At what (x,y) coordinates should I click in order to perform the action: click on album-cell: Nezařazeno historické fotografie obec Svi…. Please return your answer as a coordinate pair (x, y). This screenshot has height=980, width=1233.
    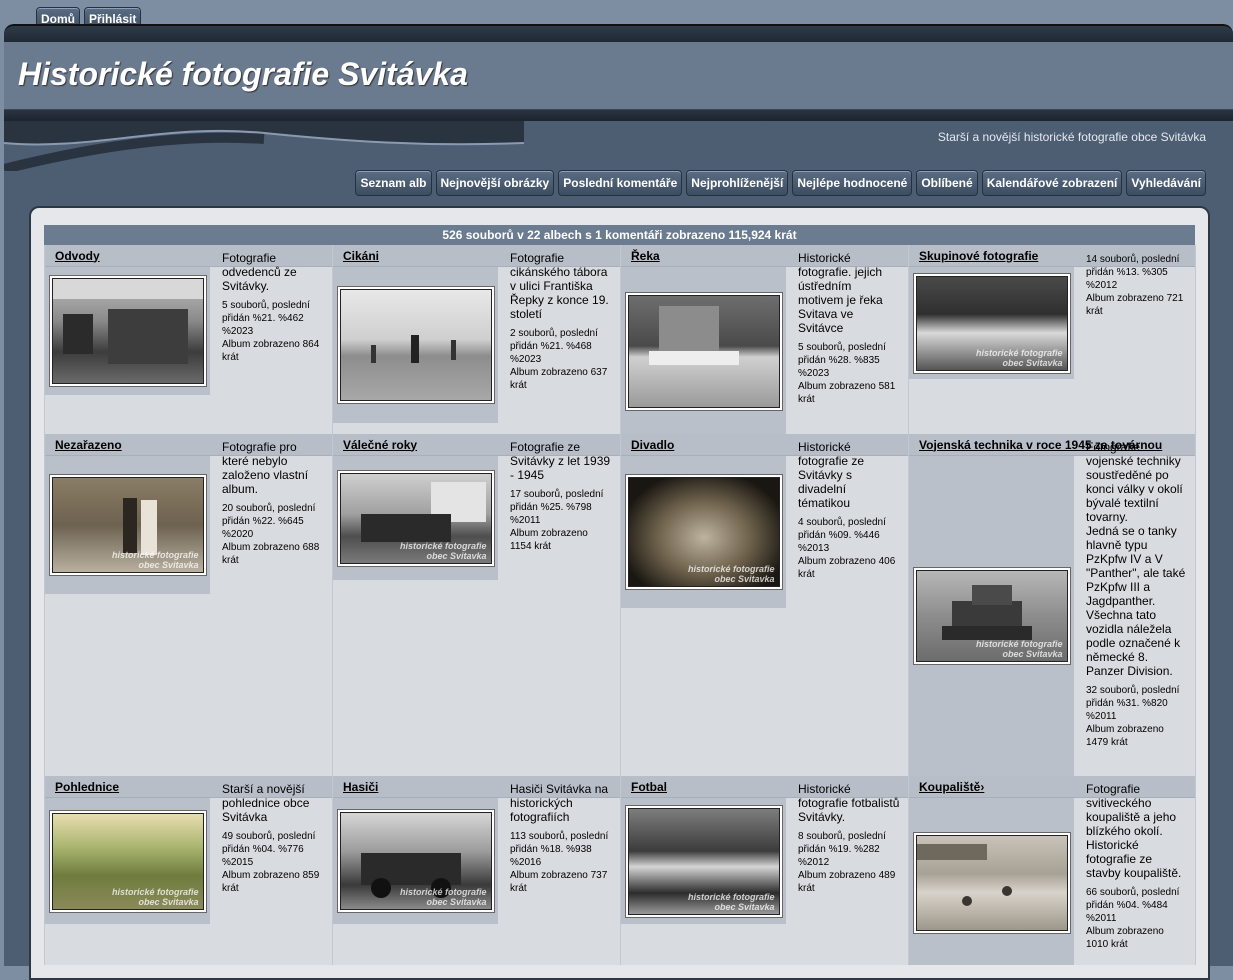
    Looking at the image, I should click on (189, 605).